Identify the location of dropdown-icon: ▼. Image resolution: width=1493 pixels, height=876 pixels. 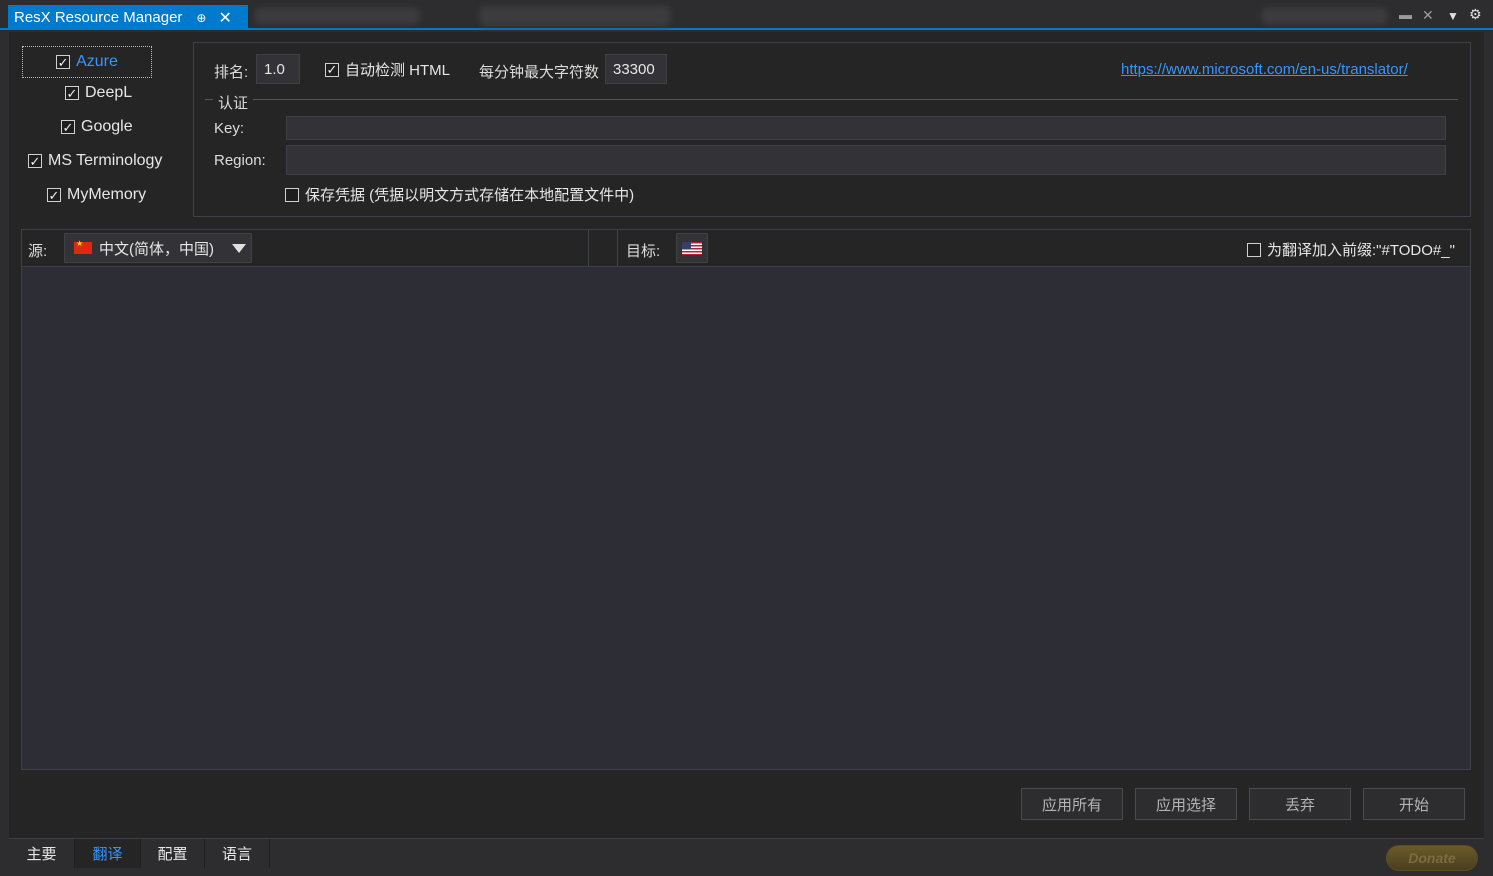
(1453, 16).